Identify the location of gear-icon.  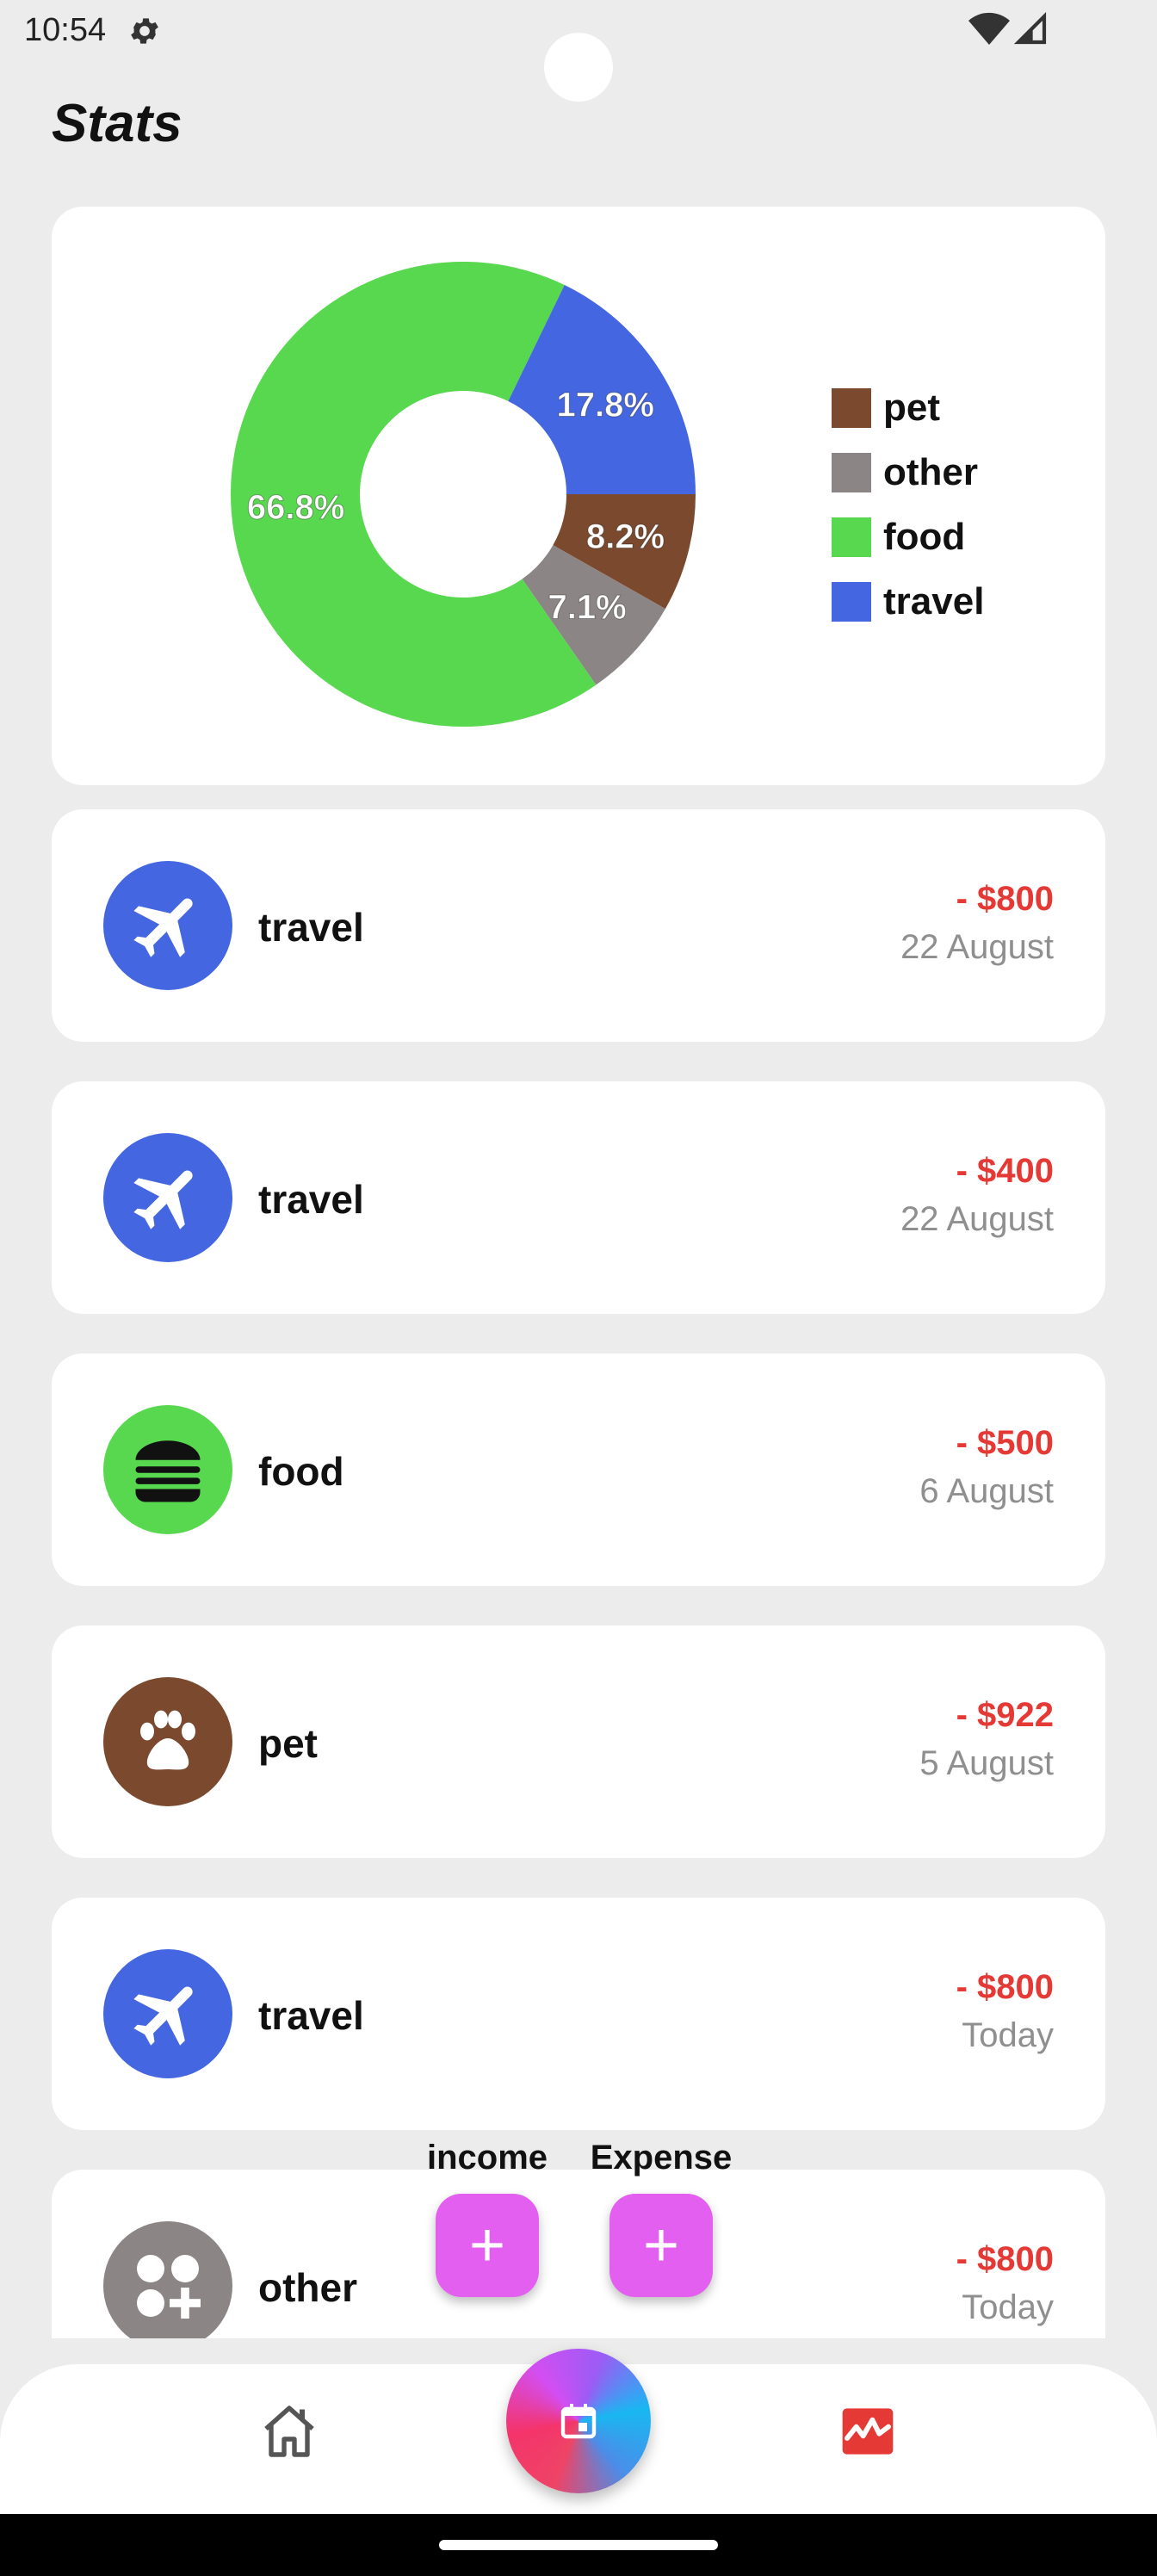
(145, 31).